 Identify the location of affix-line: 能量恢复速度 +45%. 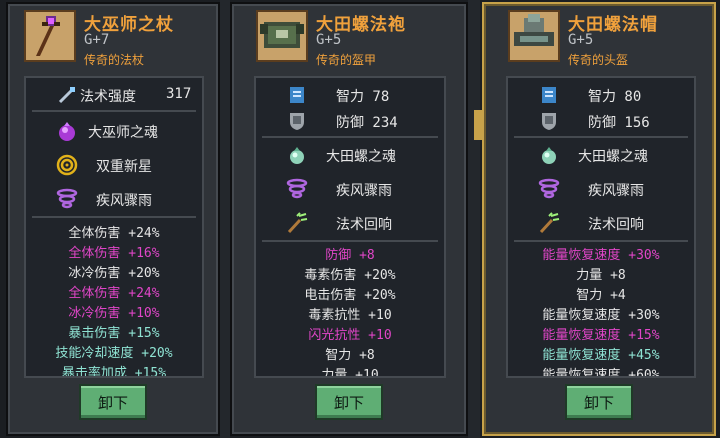
(601, 355).